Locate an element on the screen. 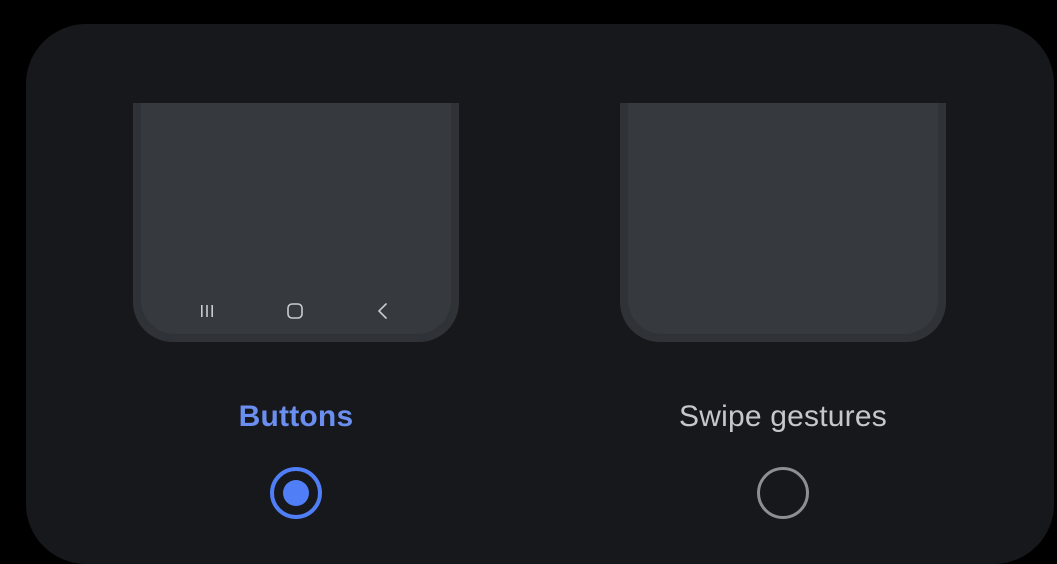  option-label-swipe-gestures: Swipe gestures is located at coordinates (783, 417).